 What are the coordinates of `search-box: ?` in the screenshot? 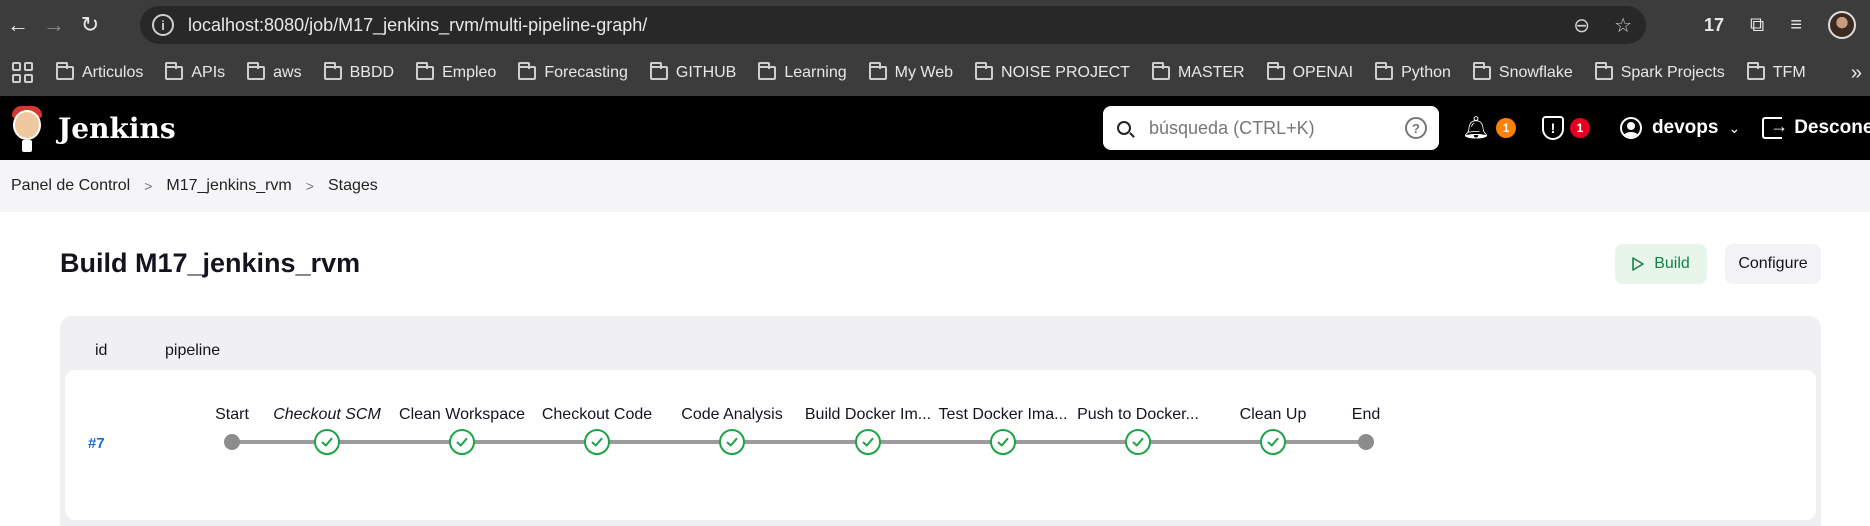 It's located at (1271, 128).